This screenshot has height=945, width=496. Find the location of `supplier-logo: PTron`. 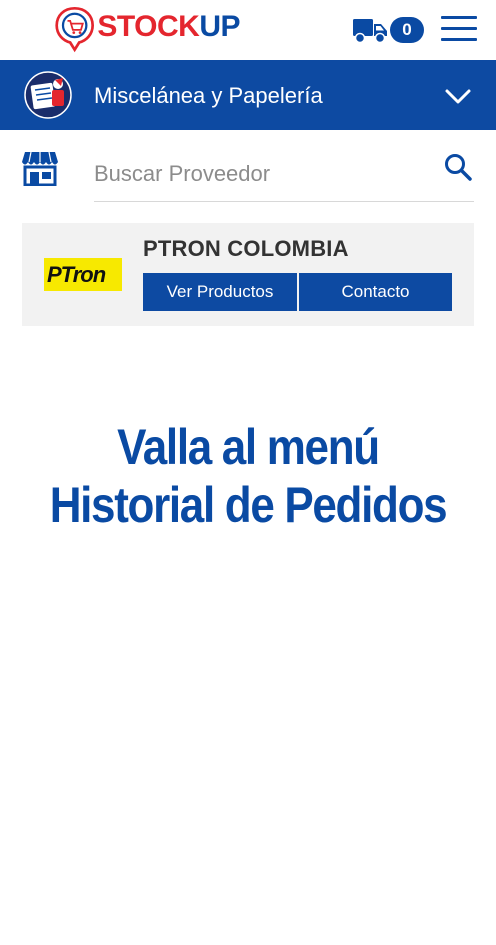

supplier-logo: PTron is located at coordinates (83, 274).